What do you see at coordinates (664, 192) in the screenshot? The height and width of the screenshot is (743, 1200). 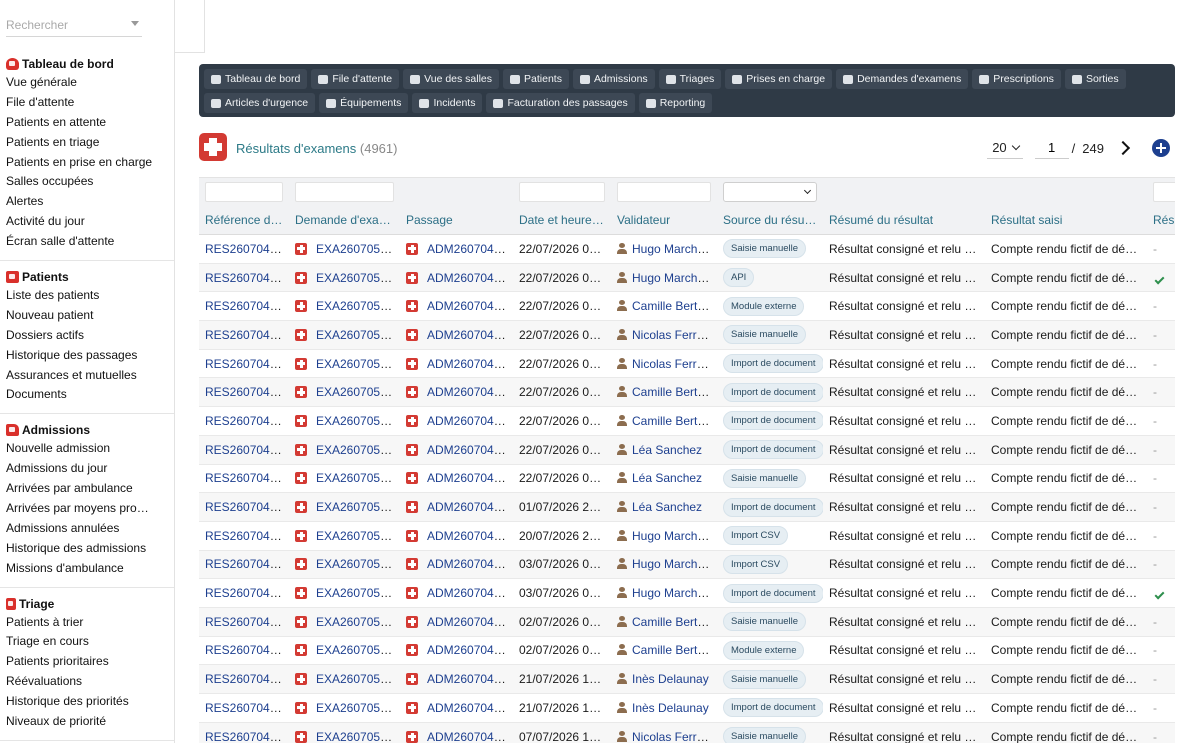 I see `filter-validator-input` at bounding box center [664, 192].